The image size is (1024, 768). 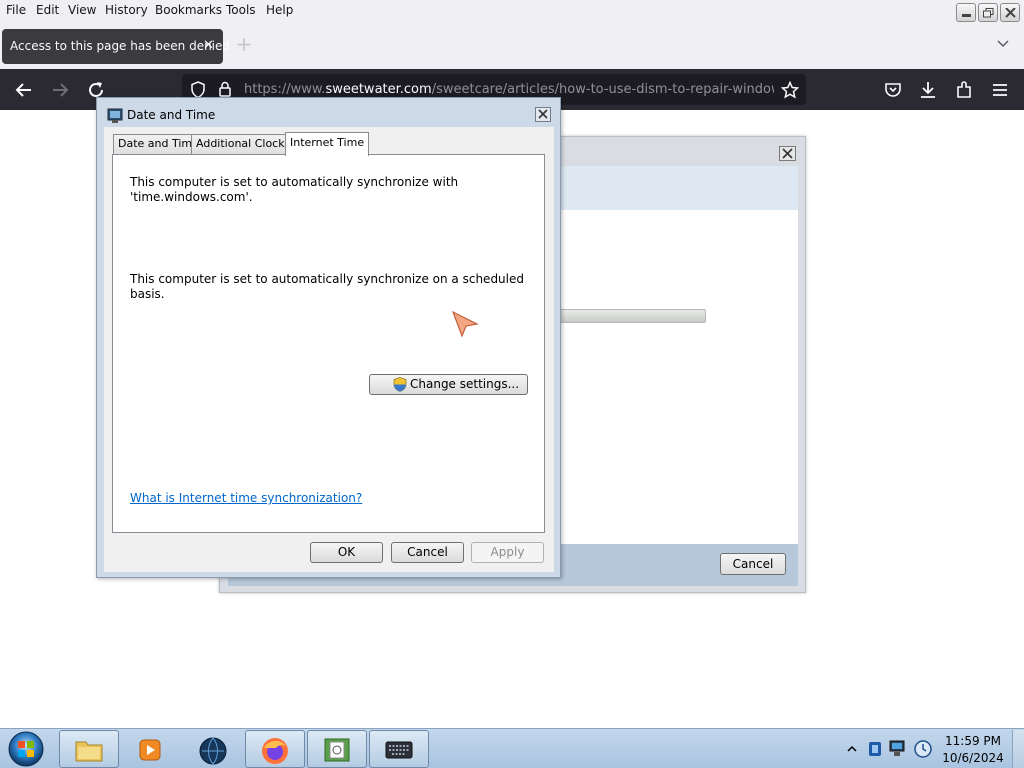 What do you see at coordinates (973, 741) in the screenshot?
I see `clock-time: 11:59 PM` at bounding box center [973, 741].